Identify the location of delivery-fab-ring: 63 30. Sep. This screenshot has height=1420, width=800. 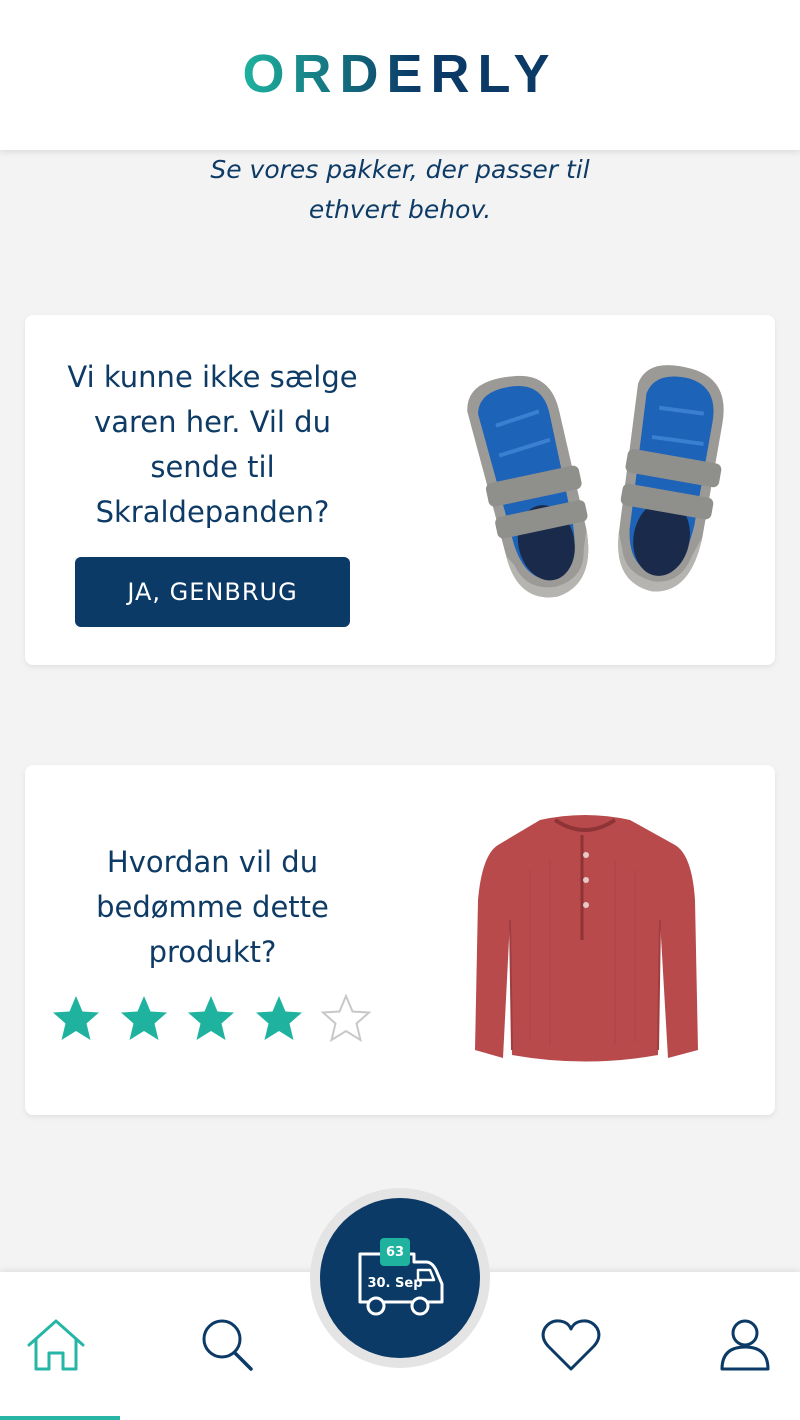
(400, 1278).